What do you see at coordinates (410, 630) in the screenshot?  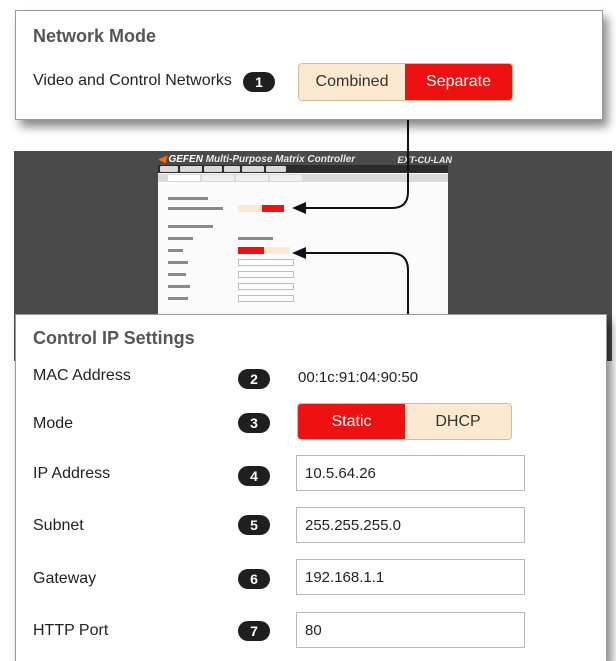 I see `http-port-field: 80` at bounding box center [410, 630].